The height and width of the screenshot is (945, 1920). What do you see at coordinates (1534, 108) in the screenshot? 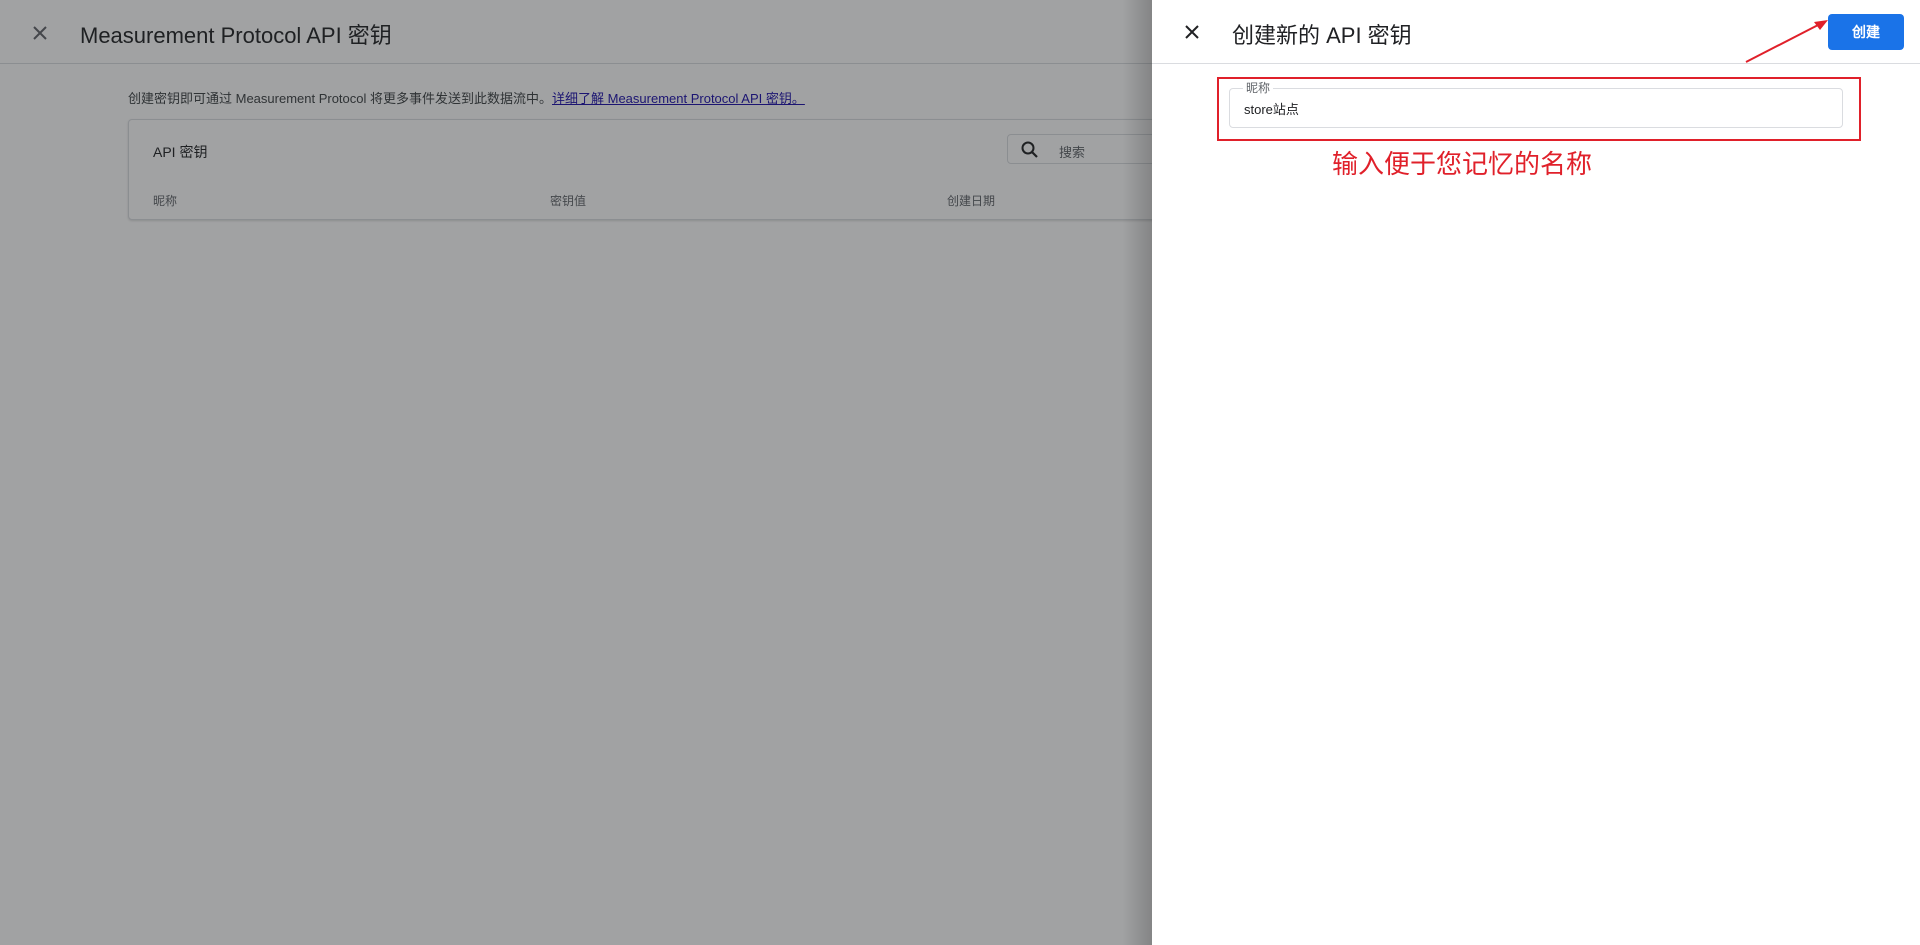
I see `nickname-input` at bounding box center [1534, 108].